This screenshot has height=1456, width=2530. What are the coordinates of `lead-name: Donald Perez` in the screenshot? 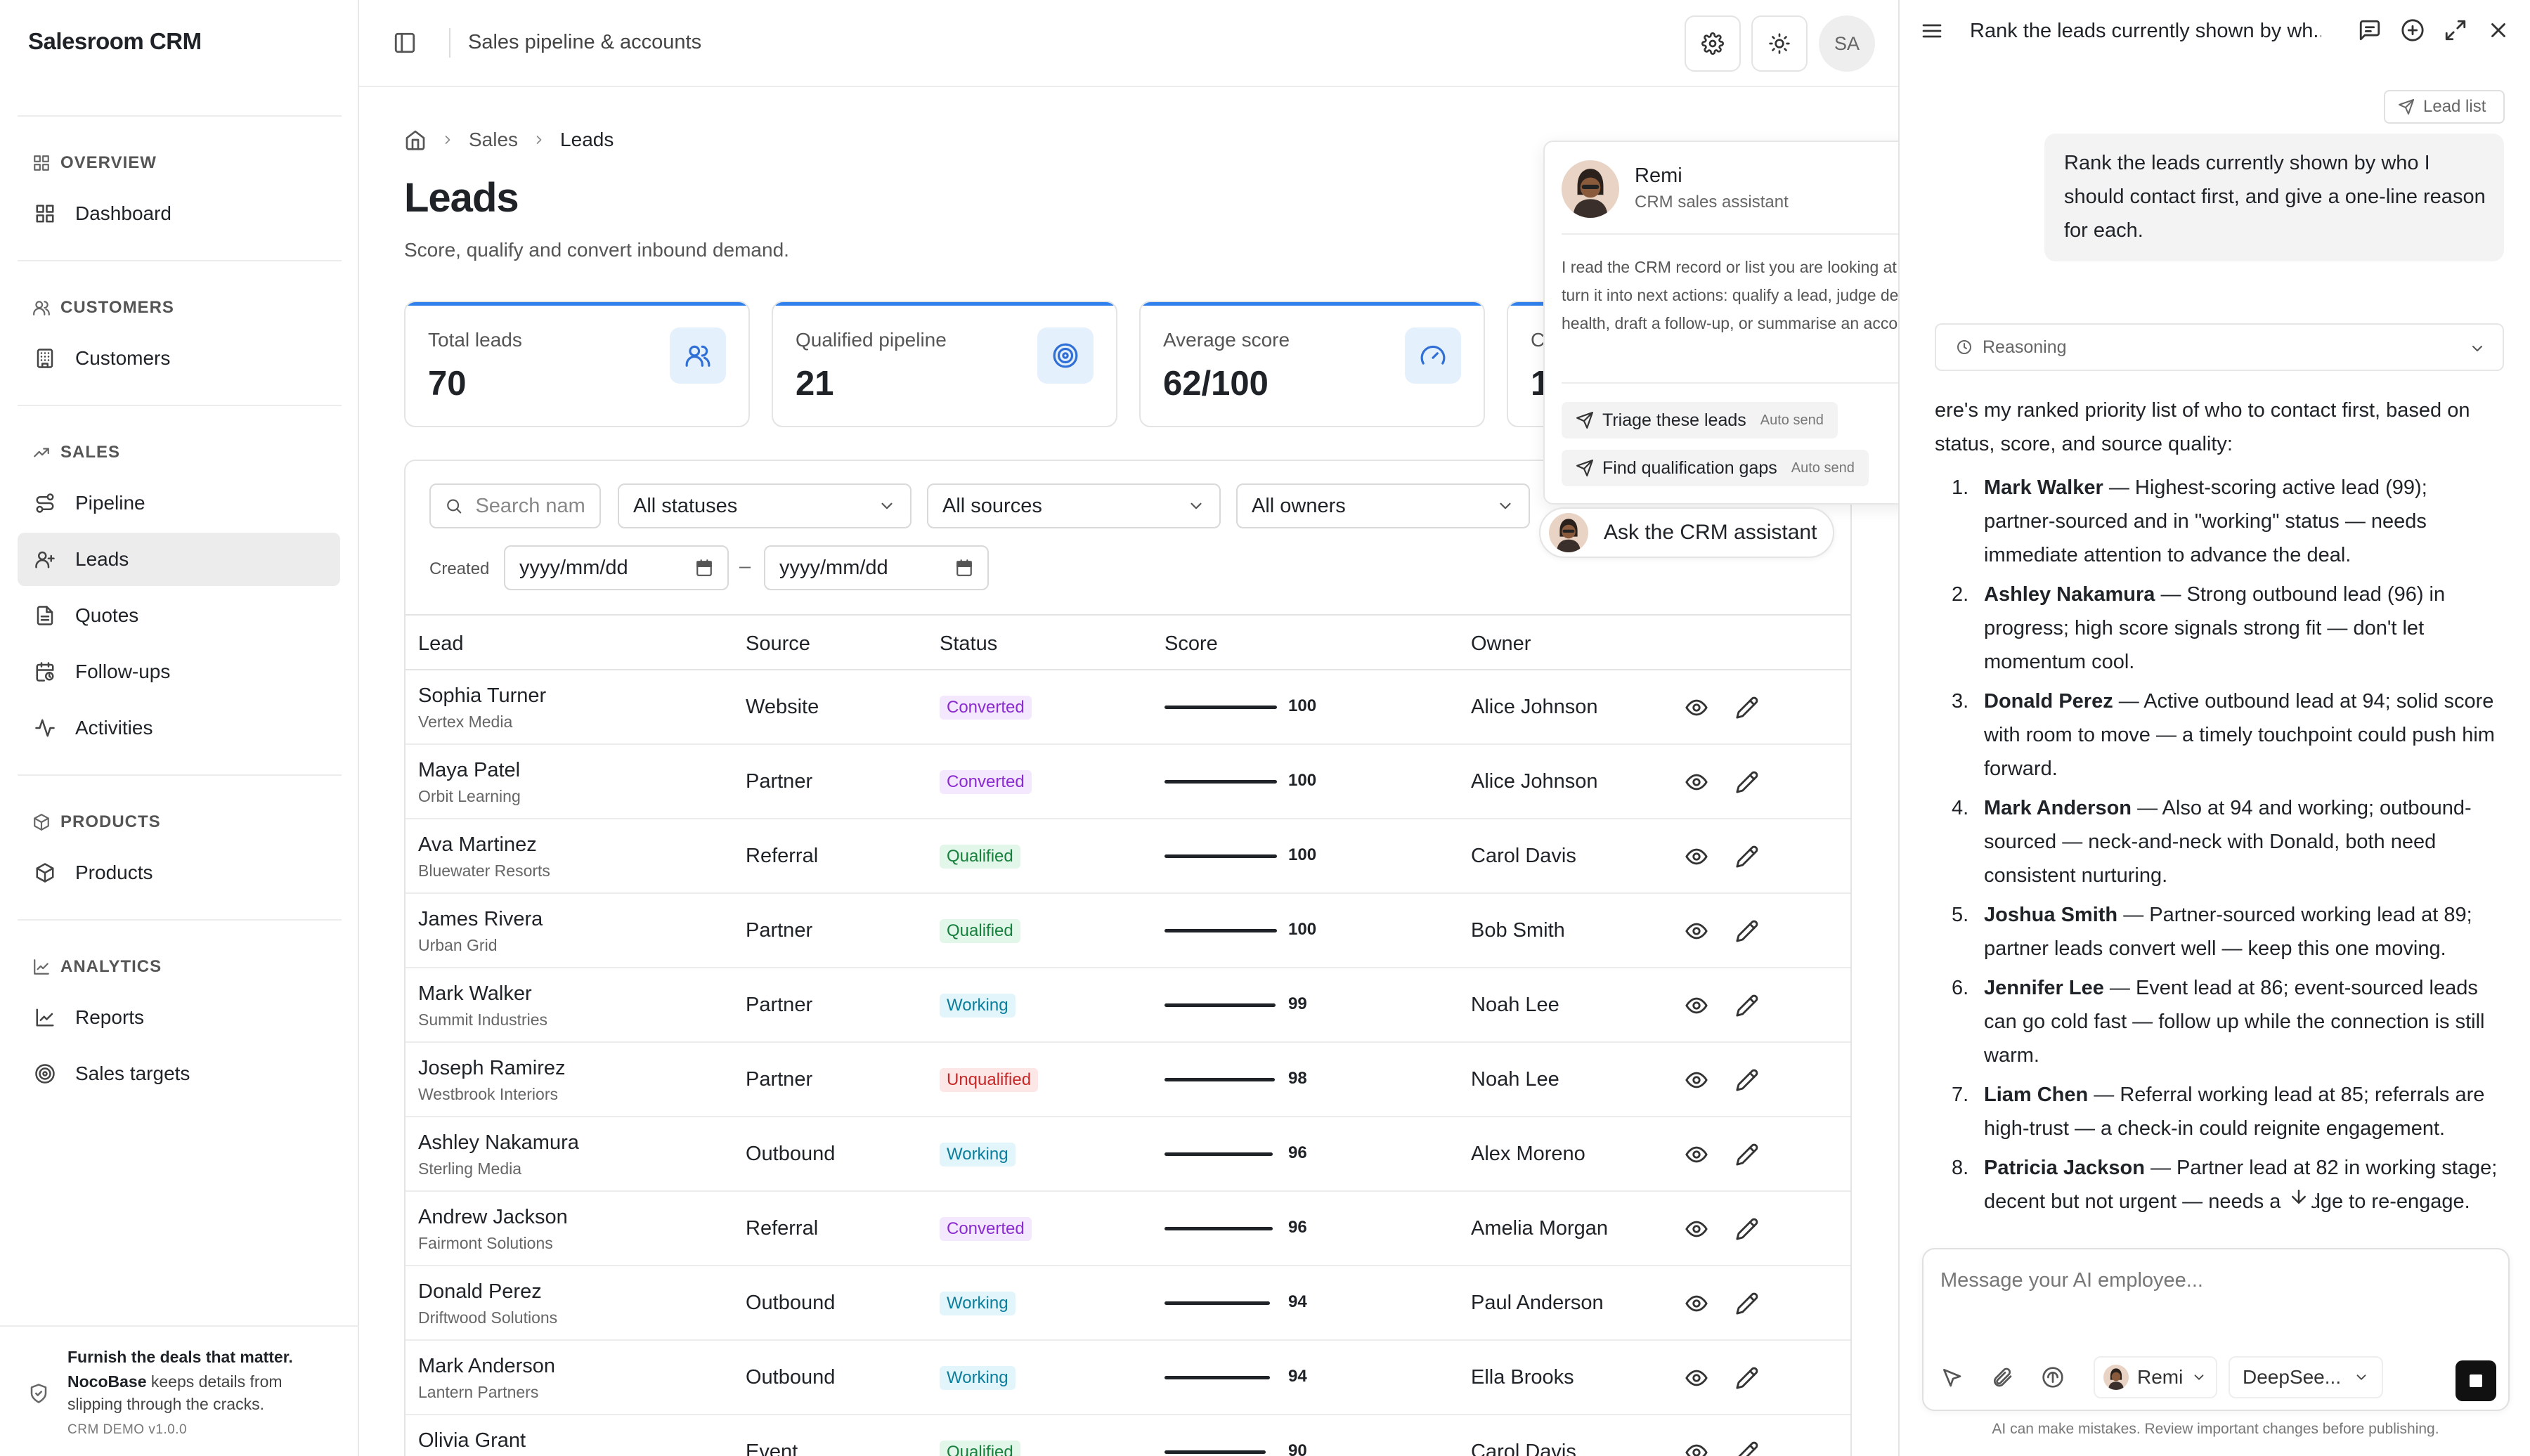 It's located at (480, 1292).